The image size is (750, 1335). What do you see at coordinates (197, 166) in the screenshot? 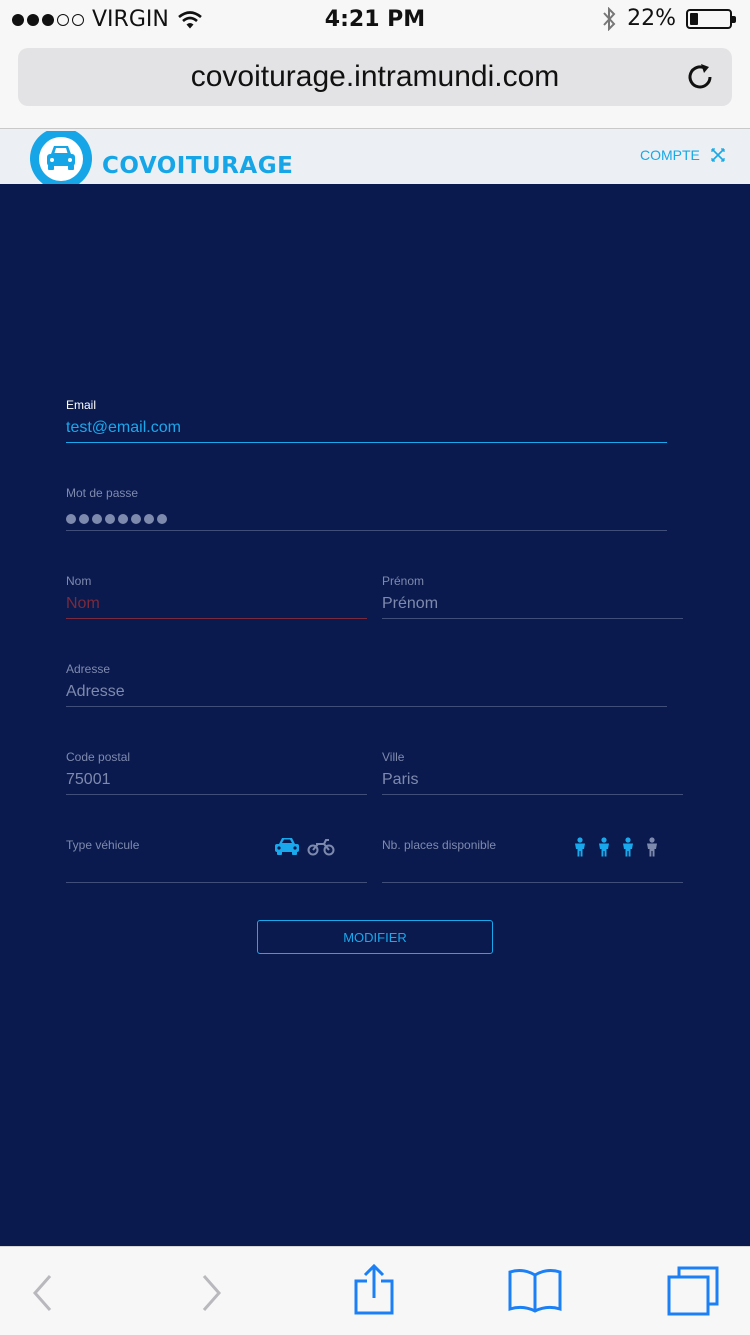
I see `brand-name: COVOITURAGE` at bounding box center [197, 166].